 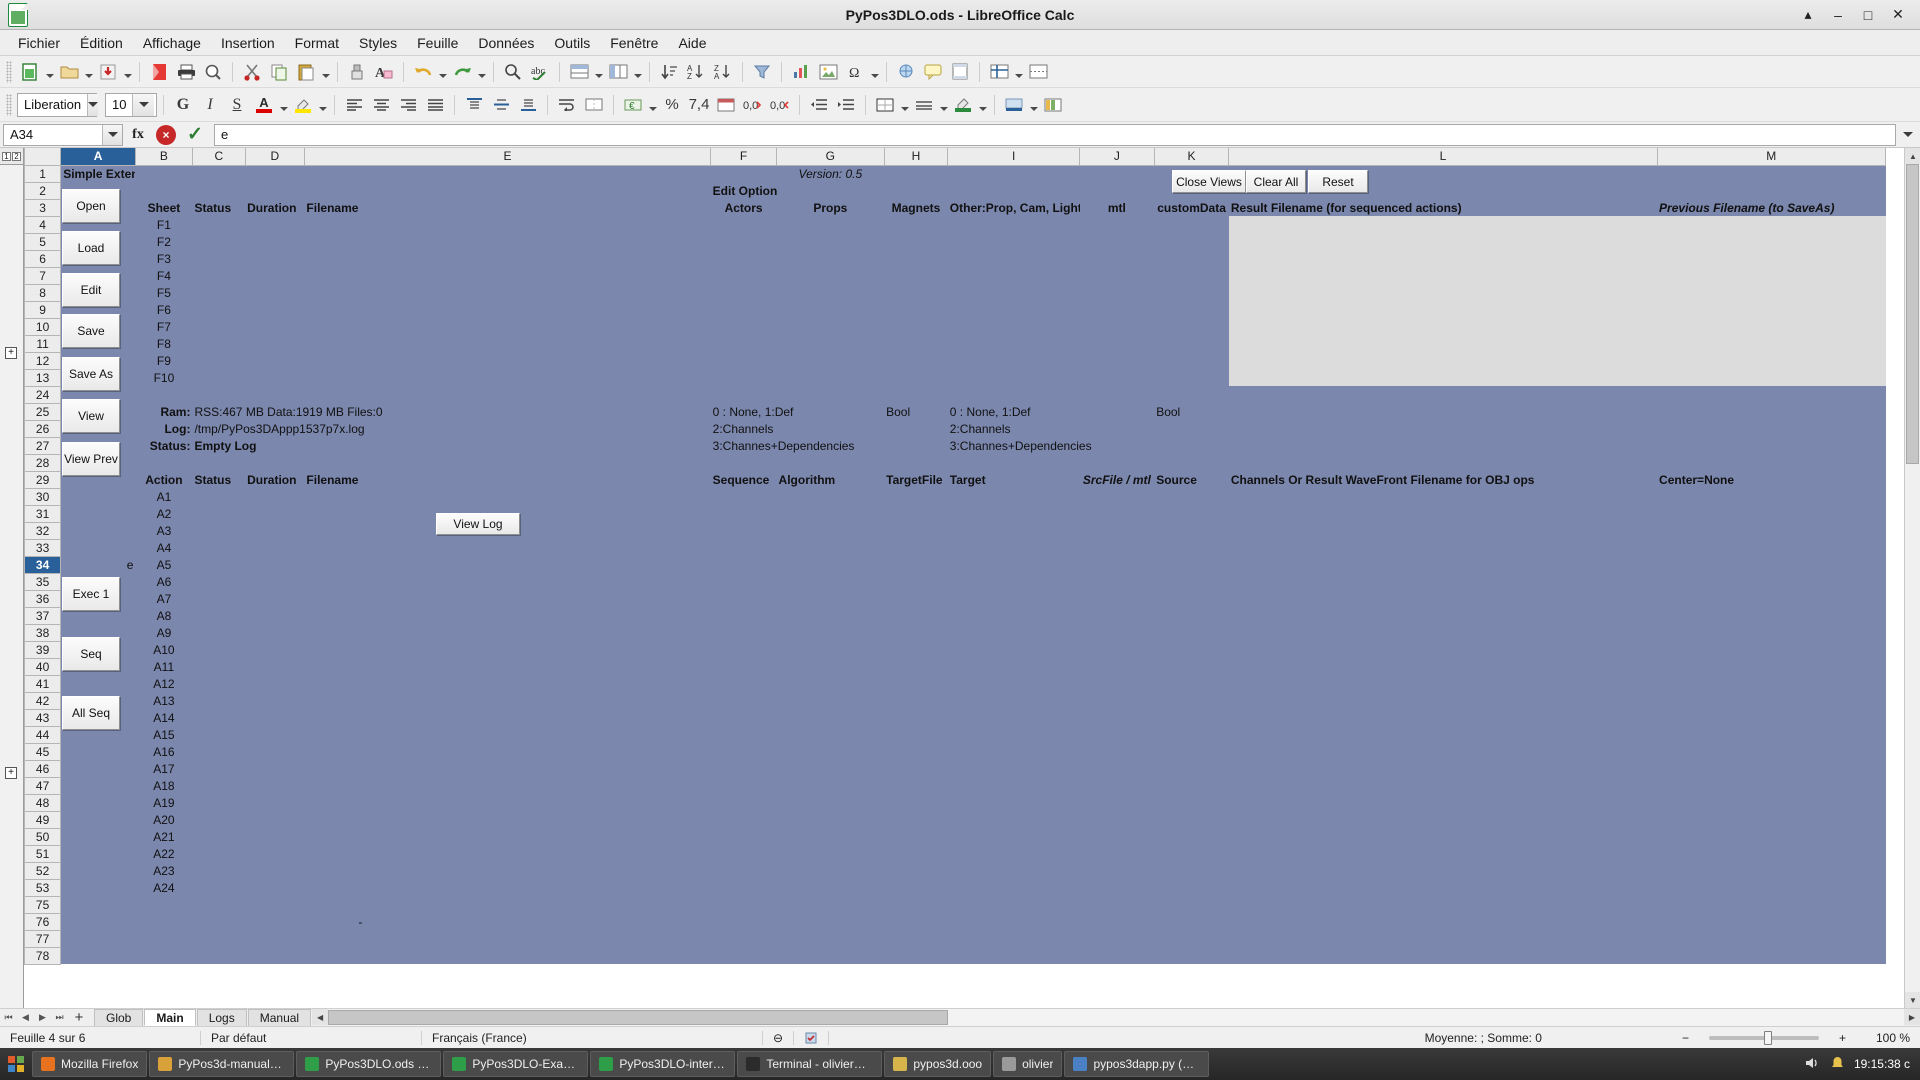 What do you see at coordinates (1912, 1000) in the screenshot?
I see `scroll-down-button: ▼` at bounding box center [1912, 1000].